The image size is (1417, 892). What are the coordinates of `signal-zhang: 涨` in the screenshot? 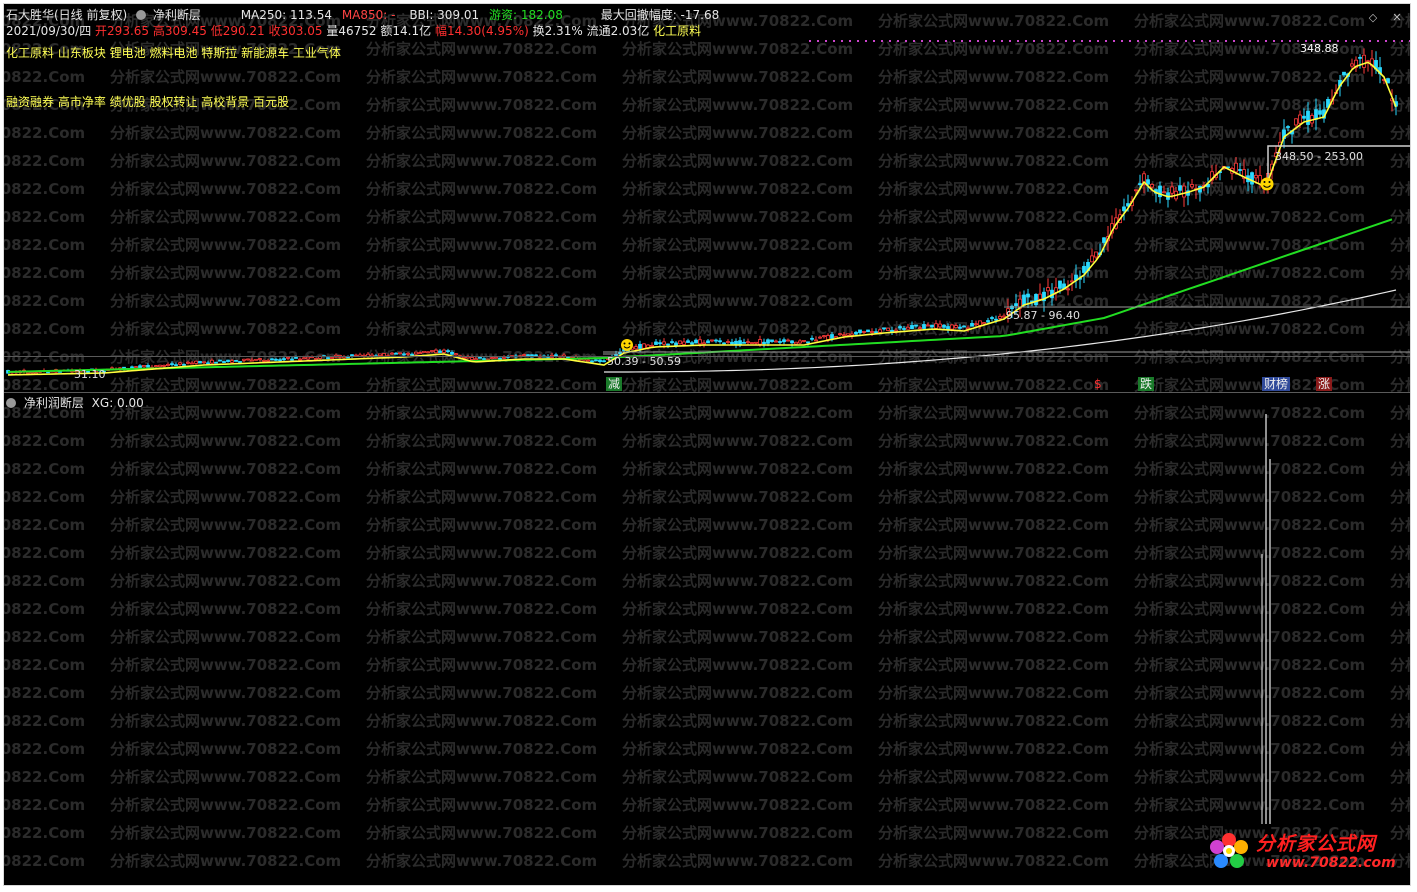 It's located at (1324, 384).